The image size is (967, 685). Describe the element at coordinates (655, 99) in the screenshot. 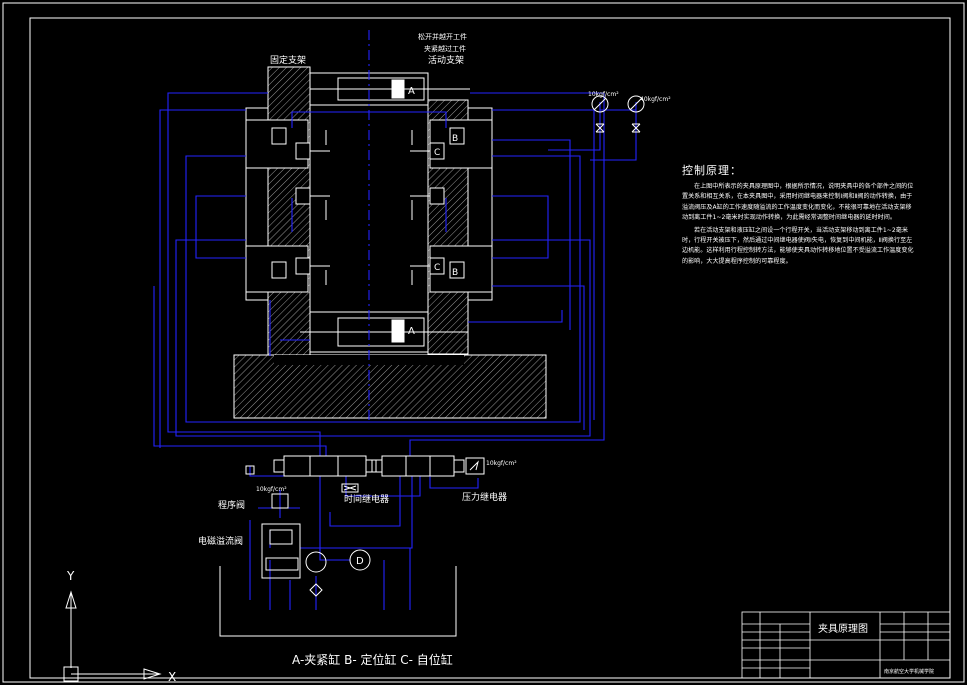

I see `gauge-right-label: 40kgf/cm²` at that location.